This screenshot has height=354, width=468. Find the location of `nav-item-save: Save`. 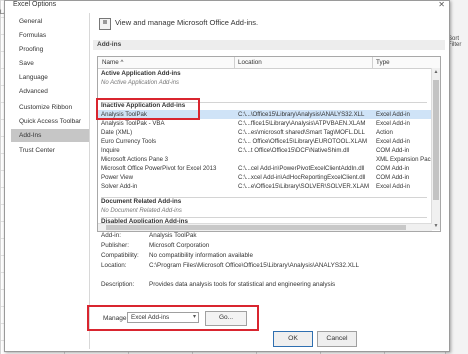

nav-item-save: Save is located at coordinates (50, 63).